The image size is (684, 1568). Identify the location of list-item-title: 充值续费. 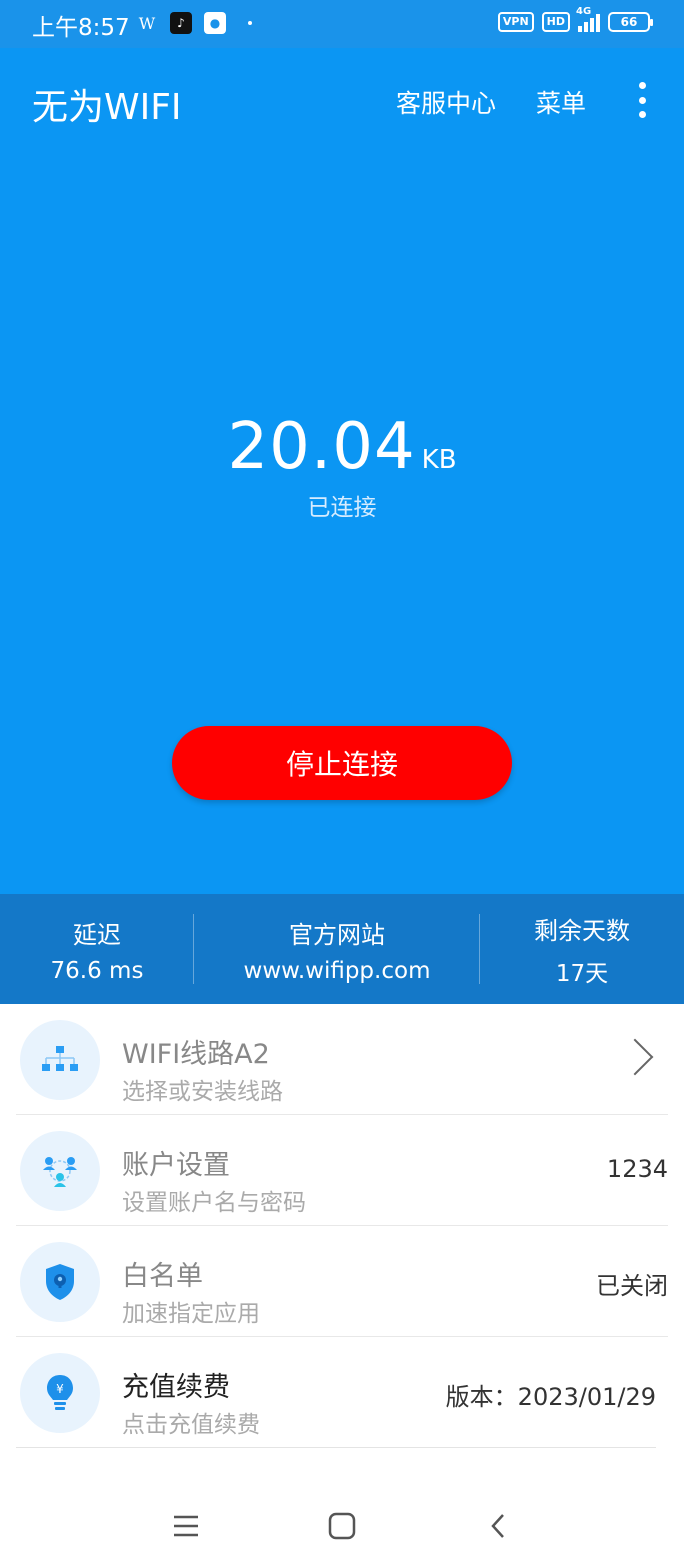
(176, 1387).